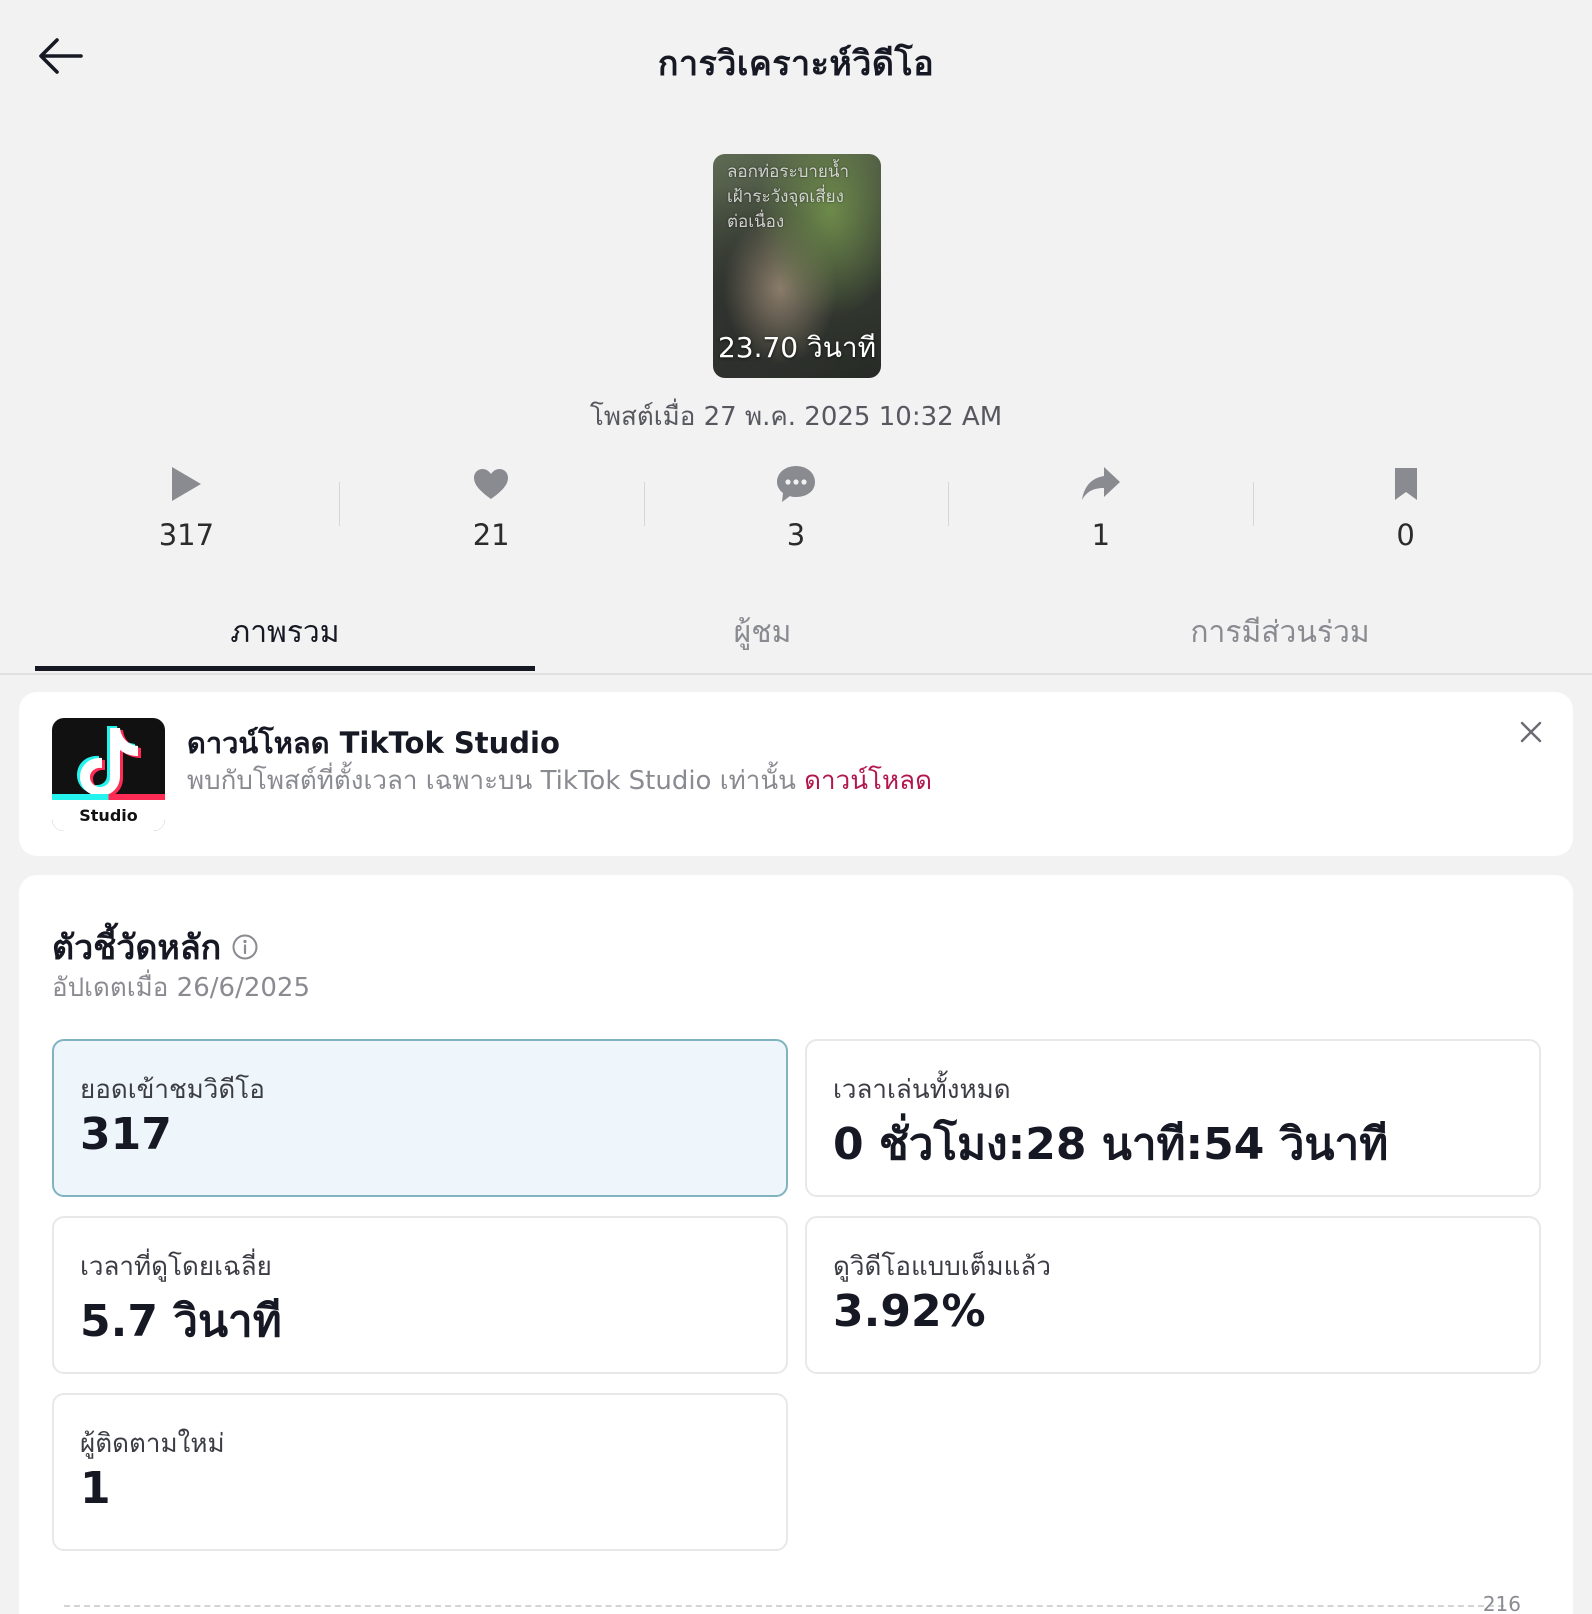 This screenshot has width=1592, height=1614. What do you see at coordinates (420, 1295) in the screenshot?
I see `metric-average-watch-time: เวลาที่ดูโดยเฉลี่ย 5.7 วินาที` at bounding box center [420, 1295].